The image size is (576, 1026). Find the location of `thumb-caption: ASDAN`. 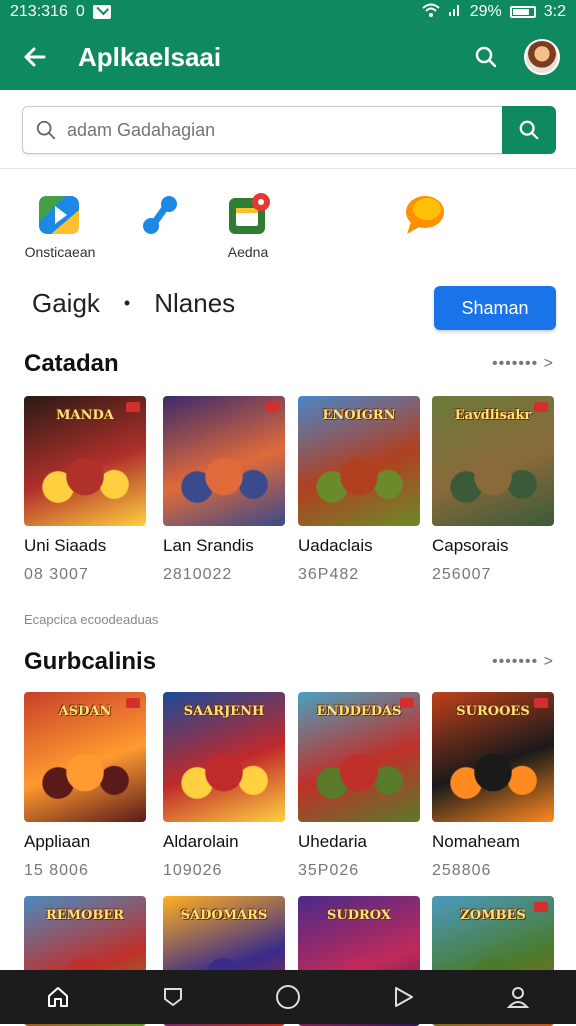

thumb-caption: ASDAN is located at coordinates (85, 711).